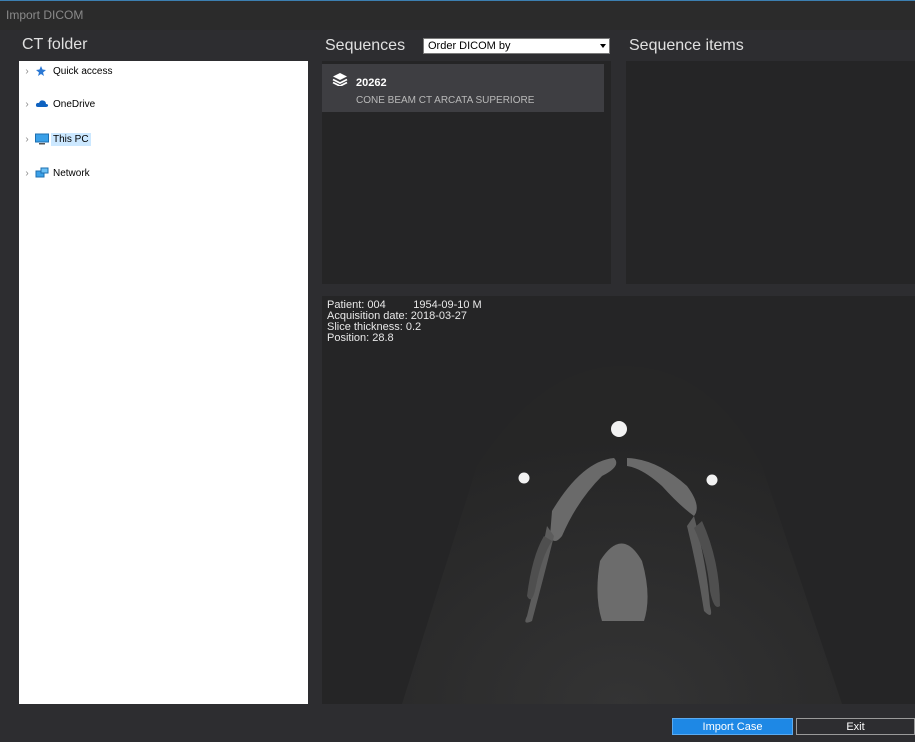 The height and width of the screenshot is (742, 915). I want to click on window-title: Import DICOM, so click(45, 15).